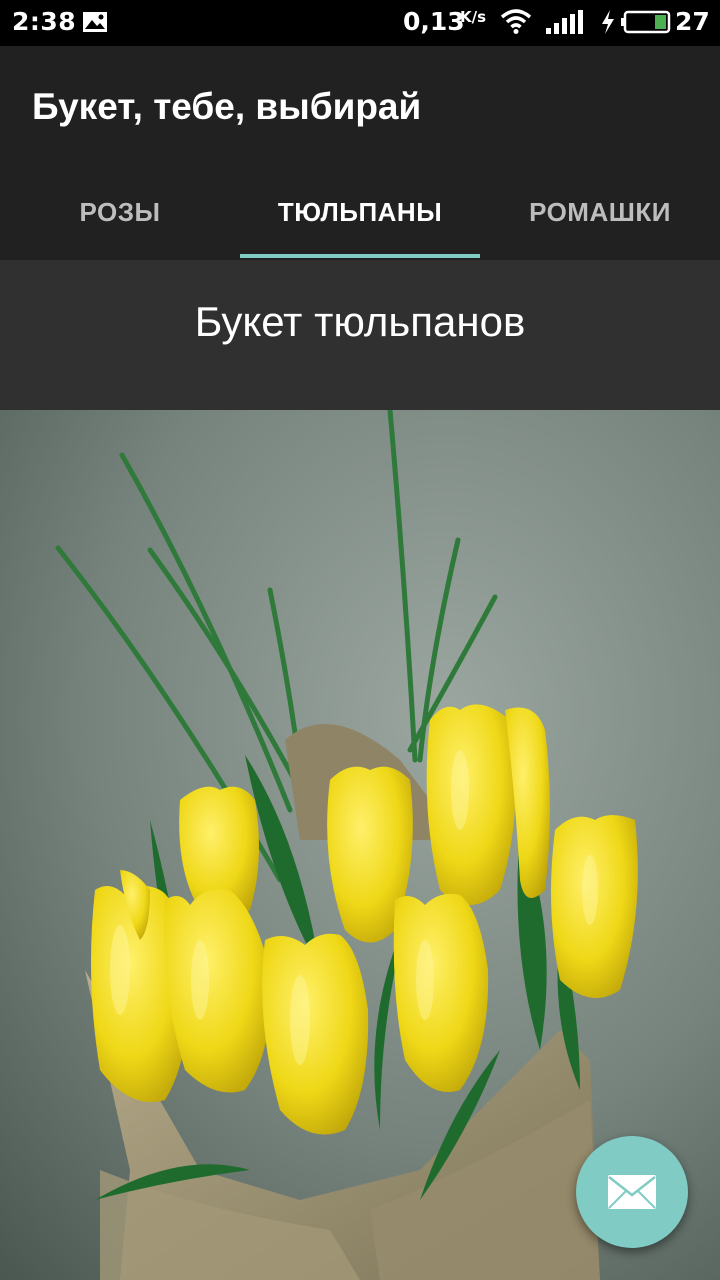 The height and width of the screenshot is (1280, 720). Describe the element at coordinates (564, 22) in the screenshot. I see `signal-icon` at that location.